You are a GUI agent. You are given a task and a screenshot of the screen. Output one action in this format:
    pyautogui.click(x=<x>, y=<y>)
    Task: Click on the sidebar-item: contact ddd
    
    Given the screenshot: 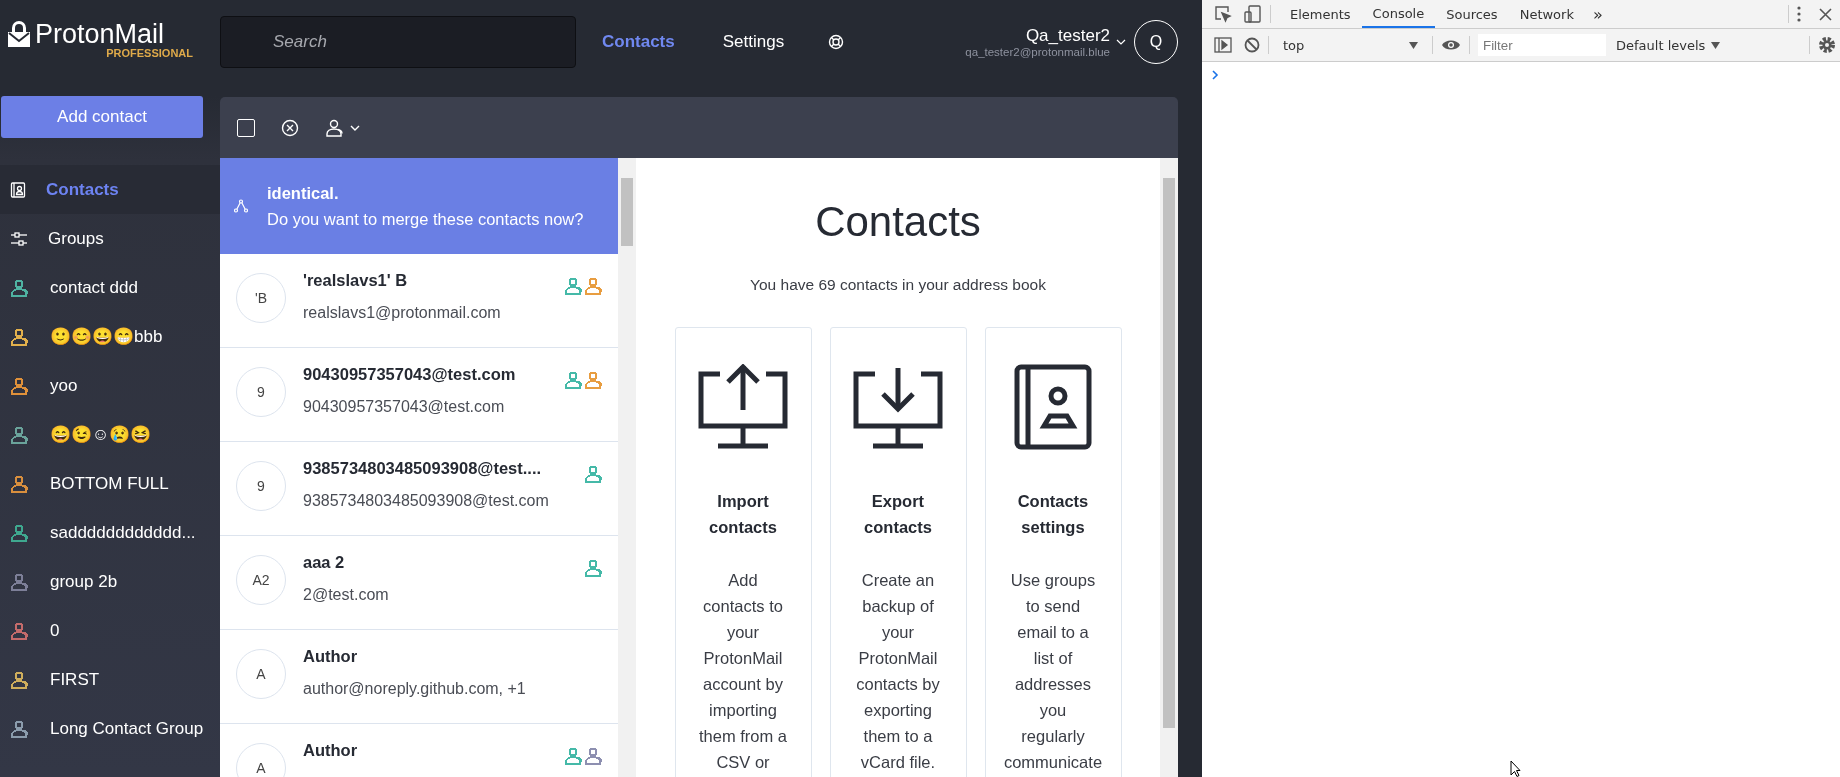 What is the action you would take?
    pyautogui.click(x=110, y=287)
    